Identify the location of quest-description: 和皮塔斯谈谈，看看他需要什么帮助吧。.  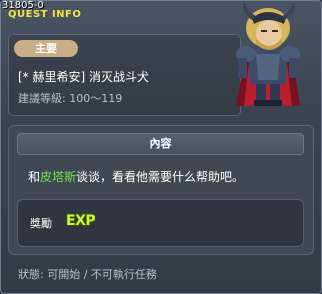
(136, 176).